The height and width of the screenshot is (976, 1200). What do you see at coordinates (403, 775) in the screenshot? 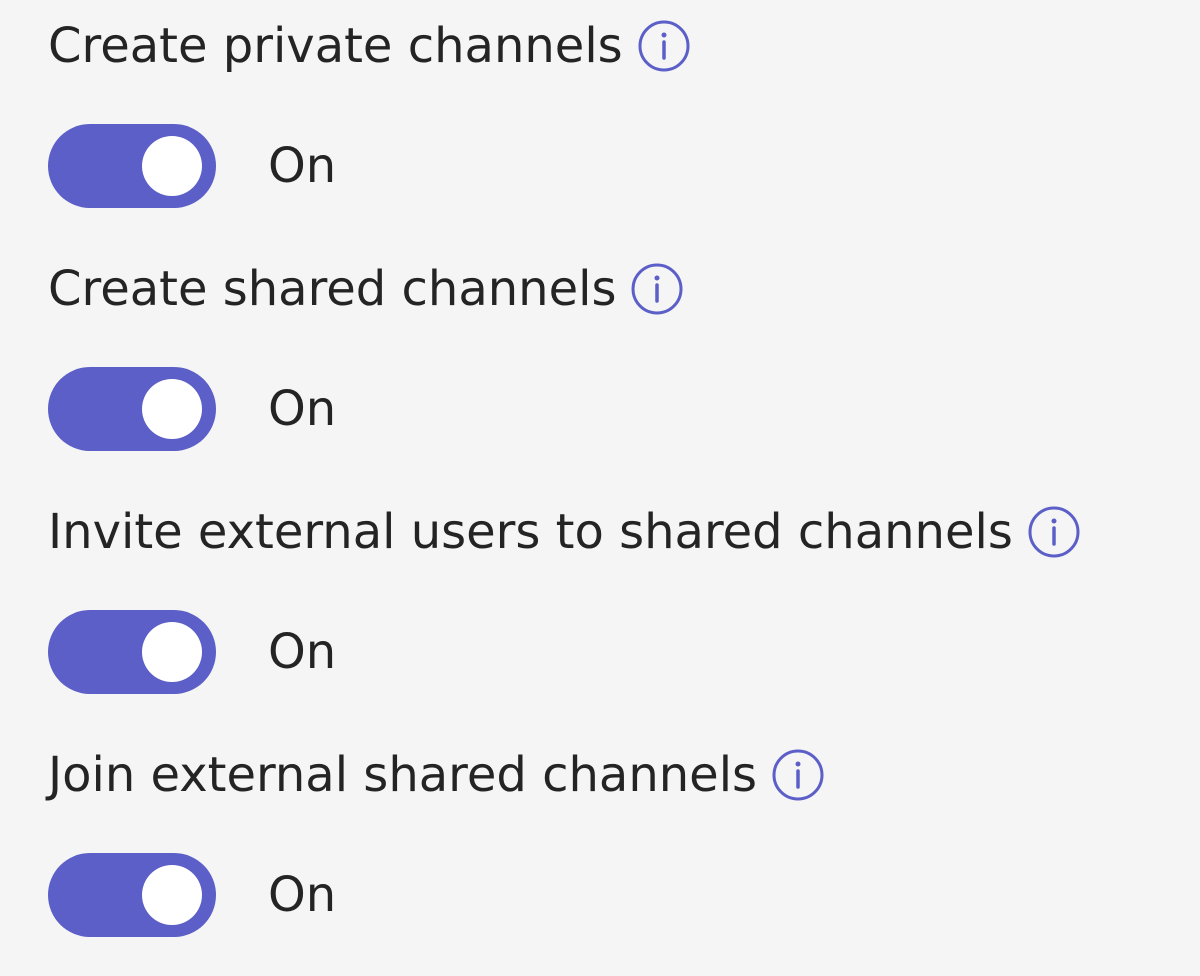
I see `setting-label: Join external shared channels` at bounding box center [403, 775].